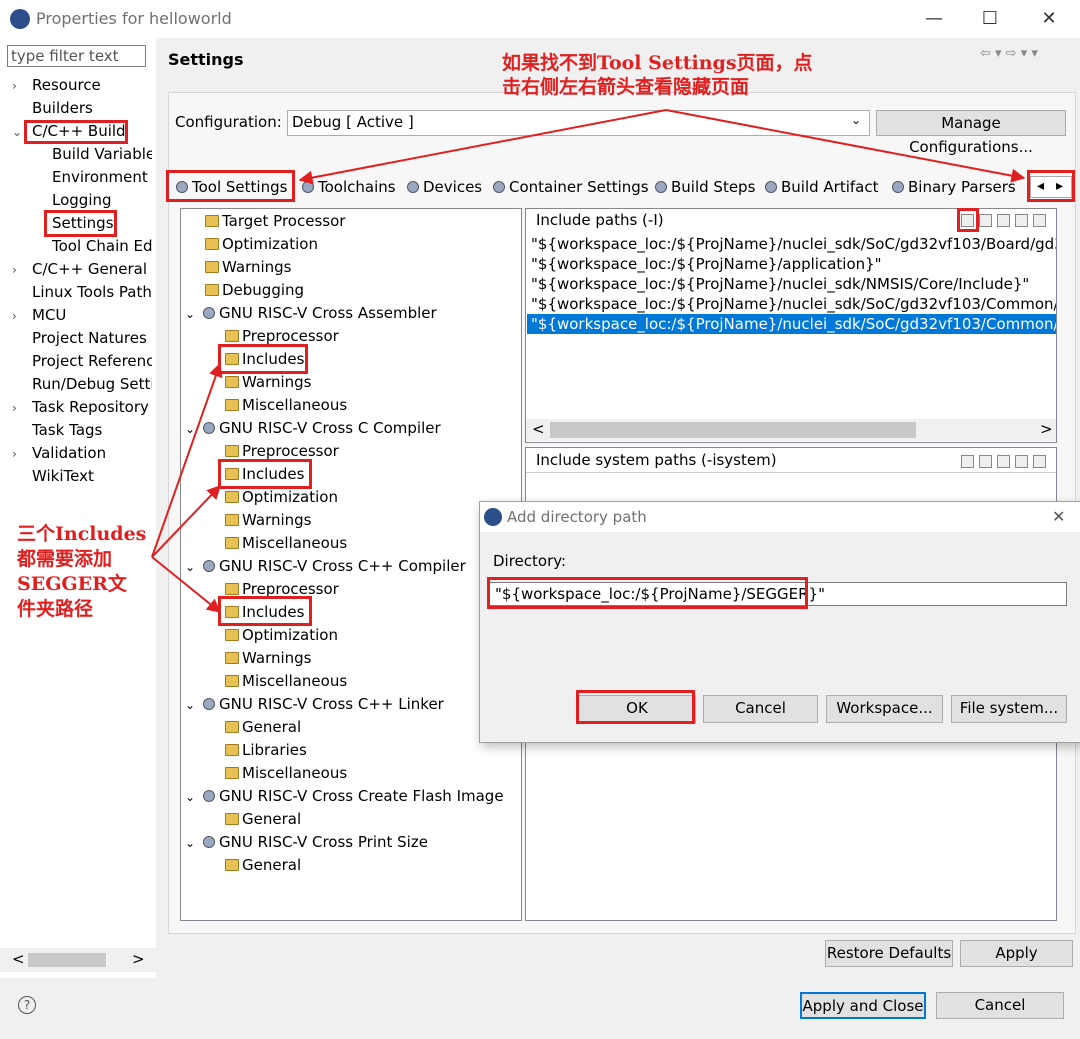 This screenshot has width=1080, height=1039. I want to click on annotation-top: 如果找不到Tool Settings页面，点 击右侧左右箭头查看隐藏页面, so click(657, 75).